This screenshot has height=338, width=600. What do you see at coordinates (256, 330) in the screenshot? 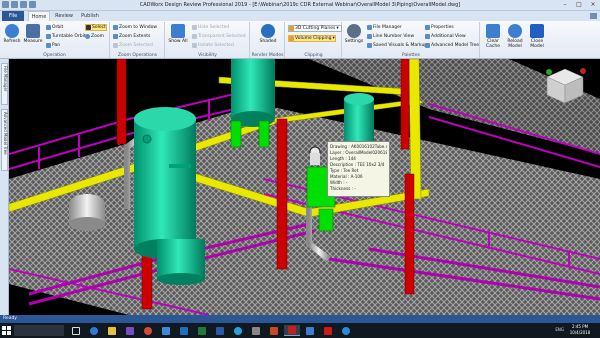
I see `taskbar-app-generic` at bounding box center [256, 330].